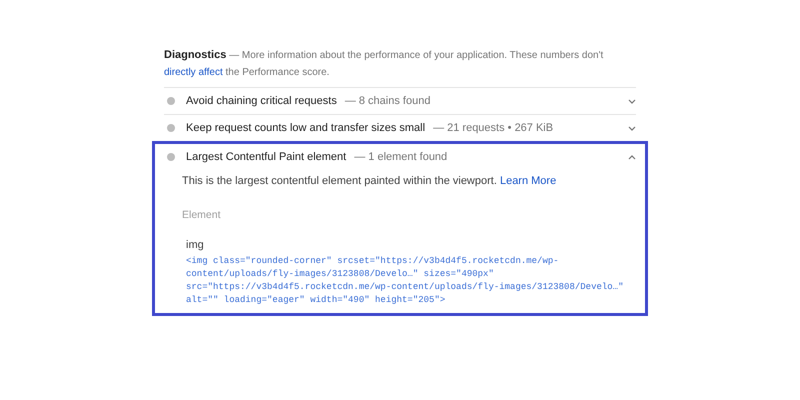 This screenshot has height=400, width=800. What do you see at coordinates (202, 215) in the screenshot?
I see `column-header: Element` at bounding box center [202, 215].